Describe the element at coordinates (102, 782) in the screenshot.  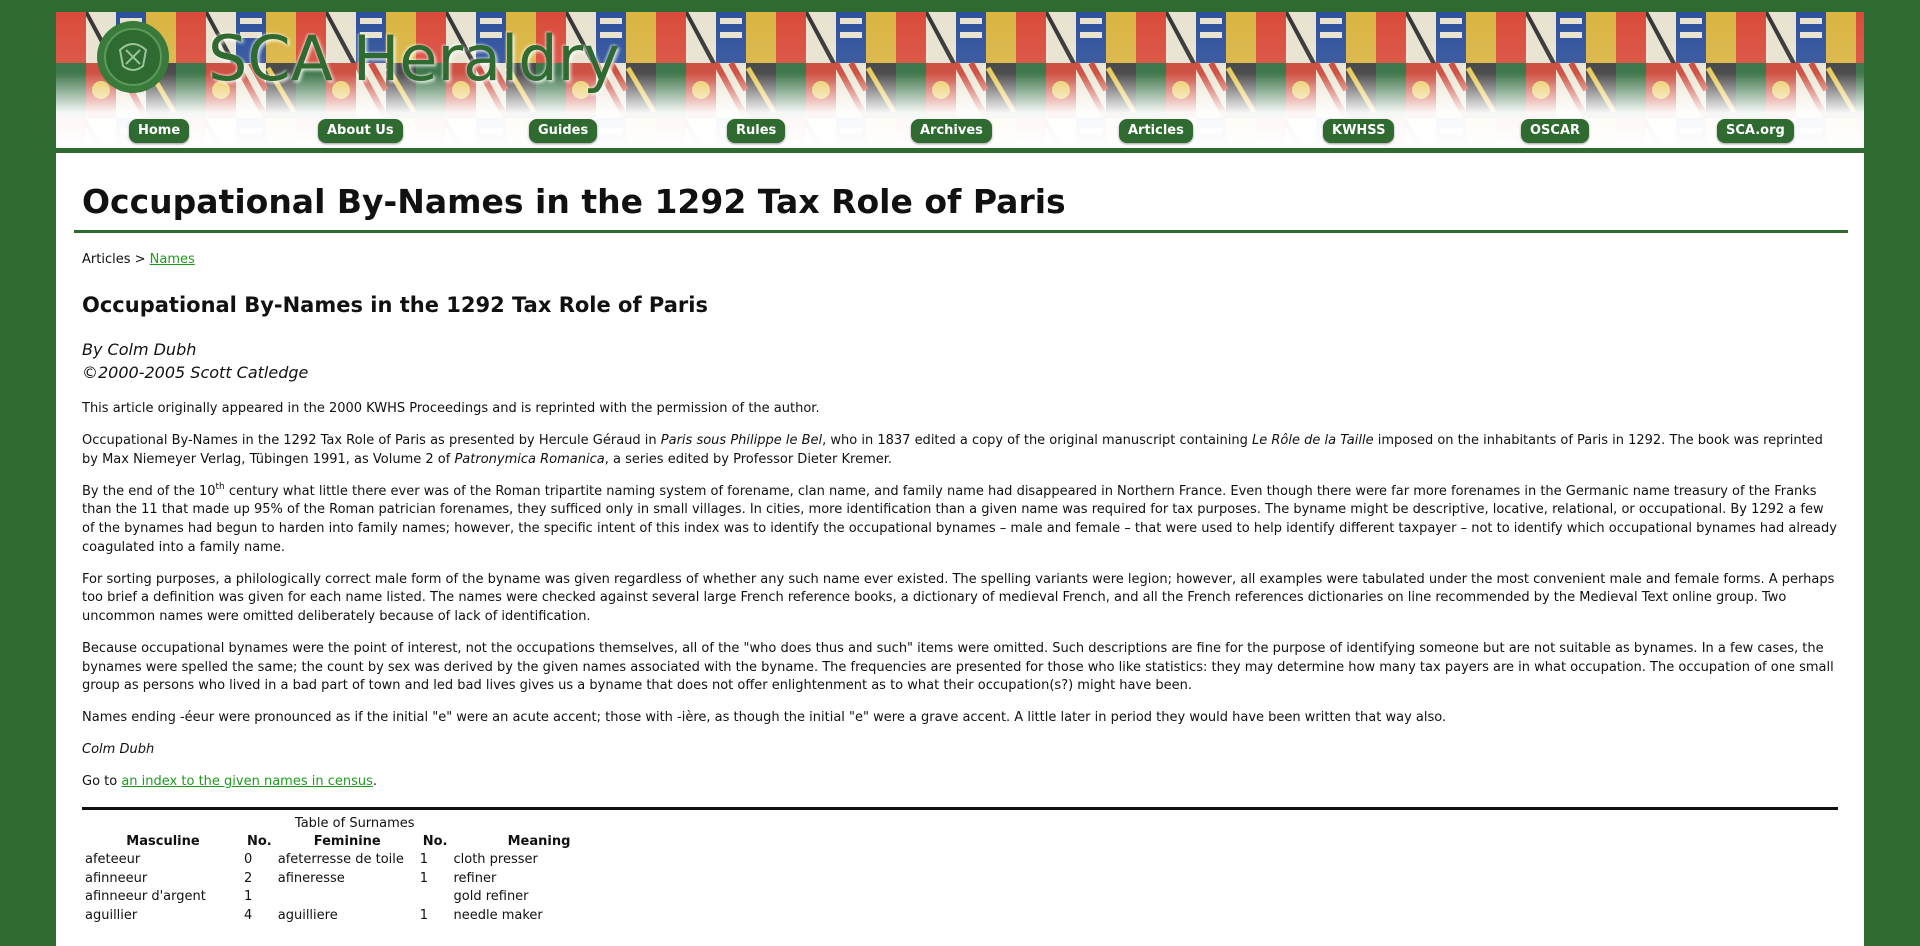
I see `text-span: Go to` at that location.